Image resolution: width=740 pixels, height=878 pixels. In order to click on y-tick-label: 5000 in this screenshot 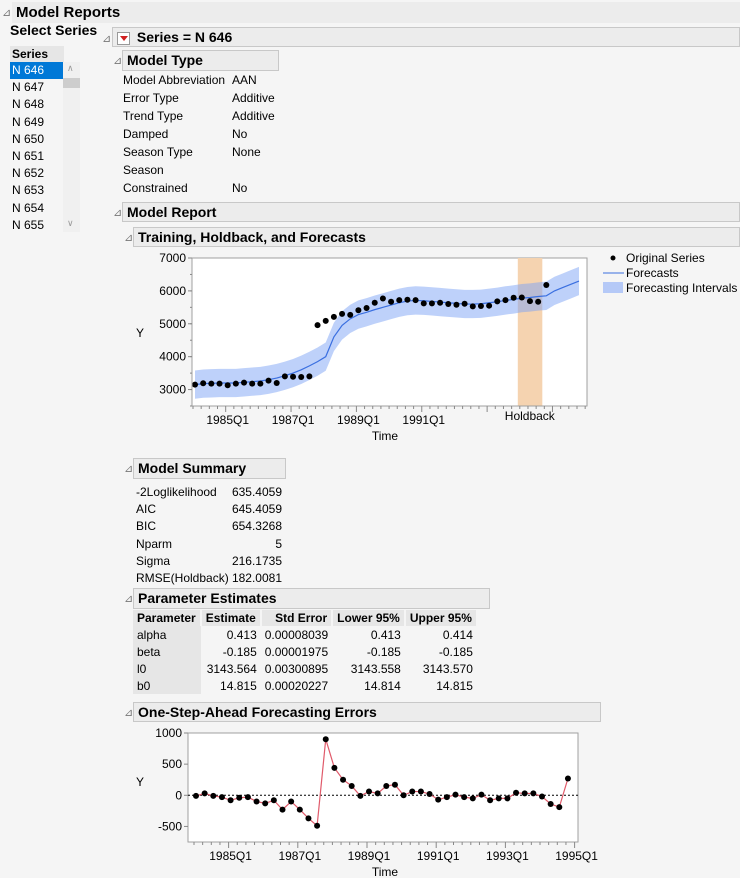, I will do `click(172, 324)`.